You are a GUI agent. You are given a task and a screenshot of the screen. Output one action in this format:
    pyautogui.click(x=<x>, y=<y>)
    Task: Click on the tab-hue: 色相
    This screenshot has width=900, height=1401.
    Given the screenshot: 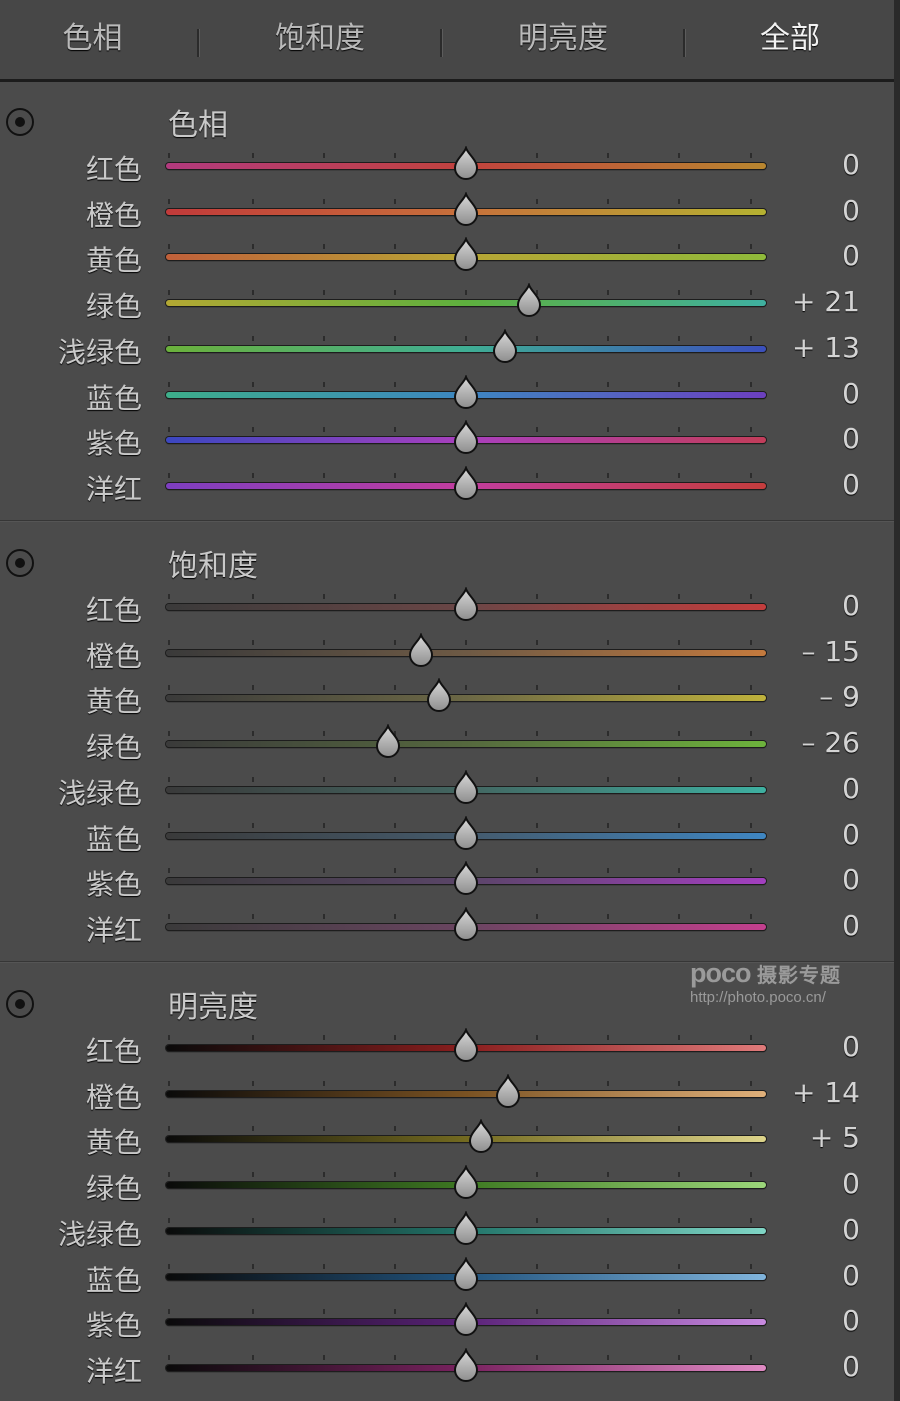 What is the action you would take?
    pyautogui.click(x=92, y=39)
    